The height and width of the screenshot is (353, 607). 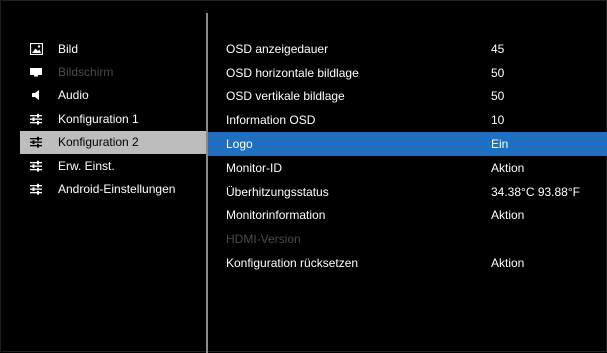 I want to click on setting-label: OSD anzeigedauer, so click(x=277, y=48).